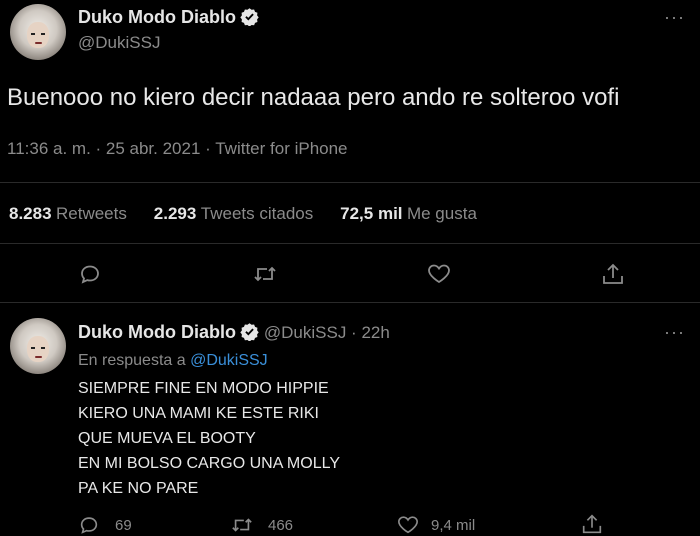 The width and height of the screenshot is (700, 536). Describe the element at coordinates (119, 43) in the screenshot. I see `author-handle: @DukiSSJ` at that location.